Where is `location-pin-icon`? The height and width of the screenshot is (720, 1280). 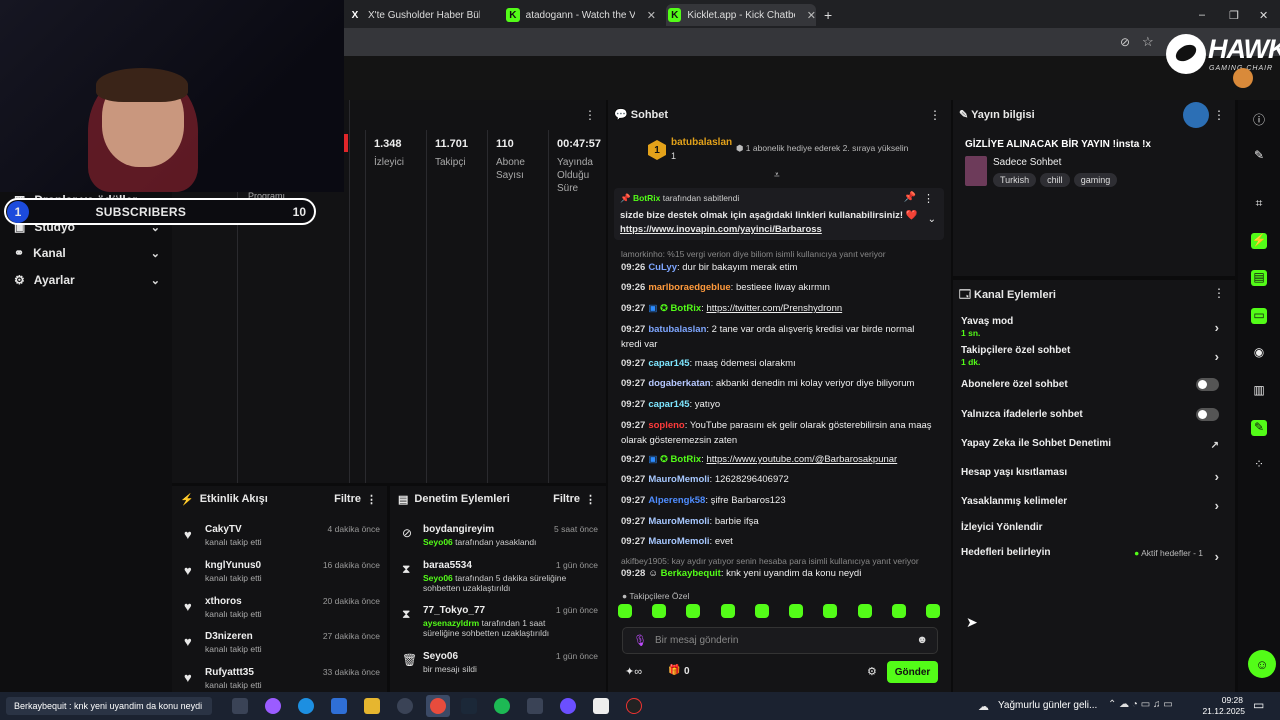
location-pin-icon is located at coordinates (1196, 115).